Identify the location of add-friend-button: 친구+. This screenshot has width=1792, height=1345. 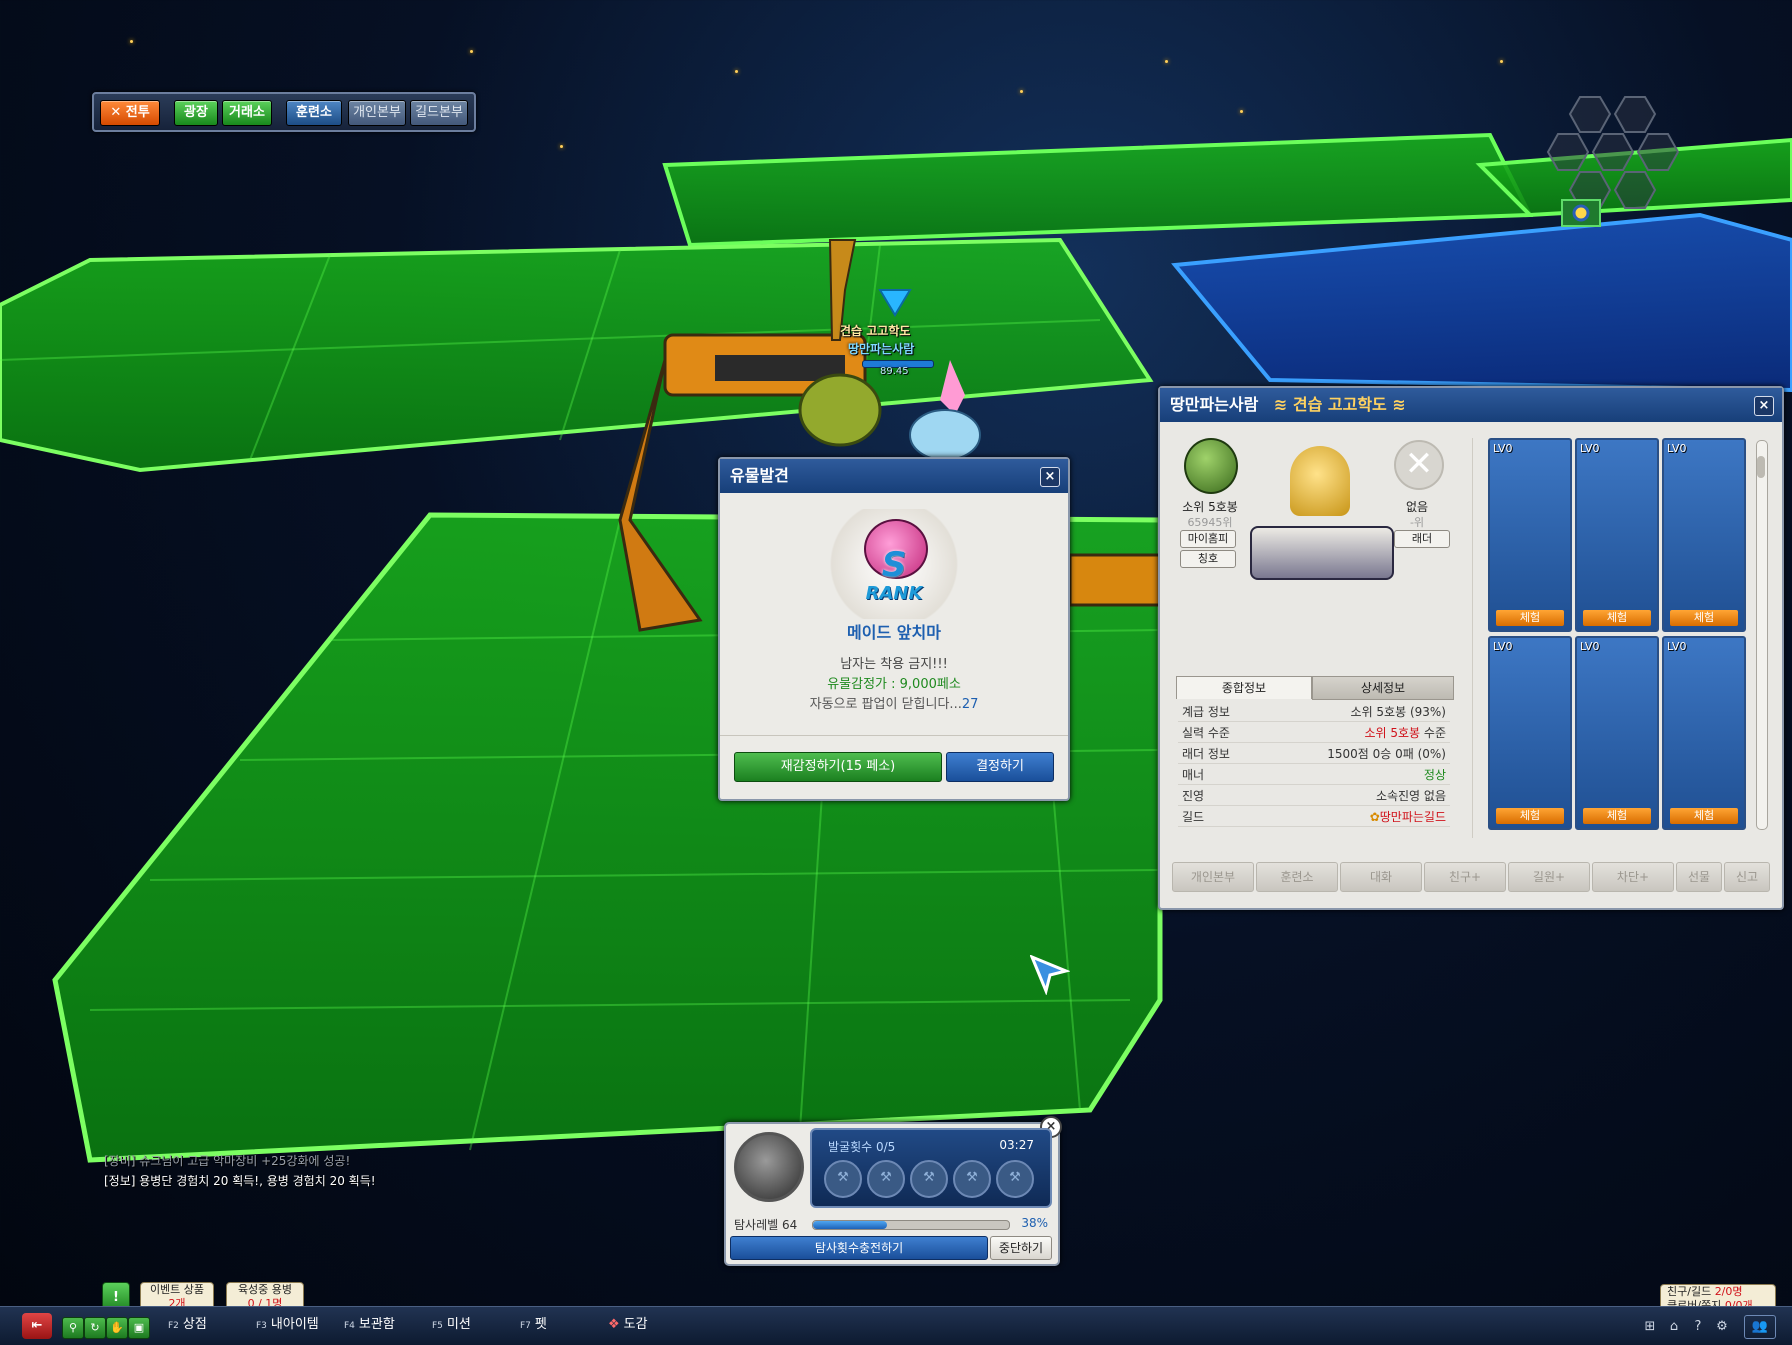
(1465, 877).